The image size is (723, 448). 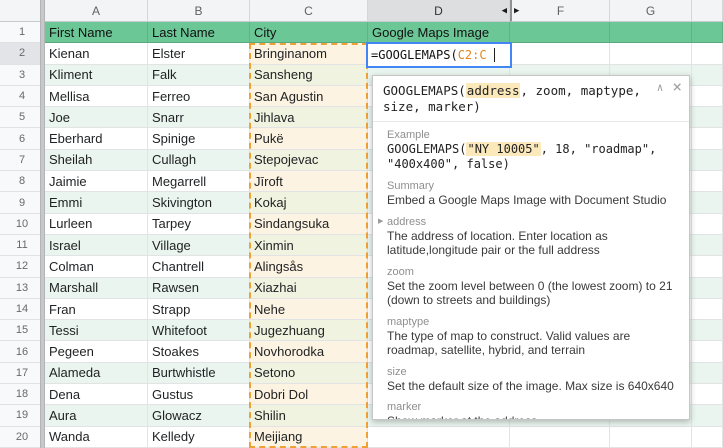 I want to click on column-header-d: D ◀, so click(x=439, y=11).